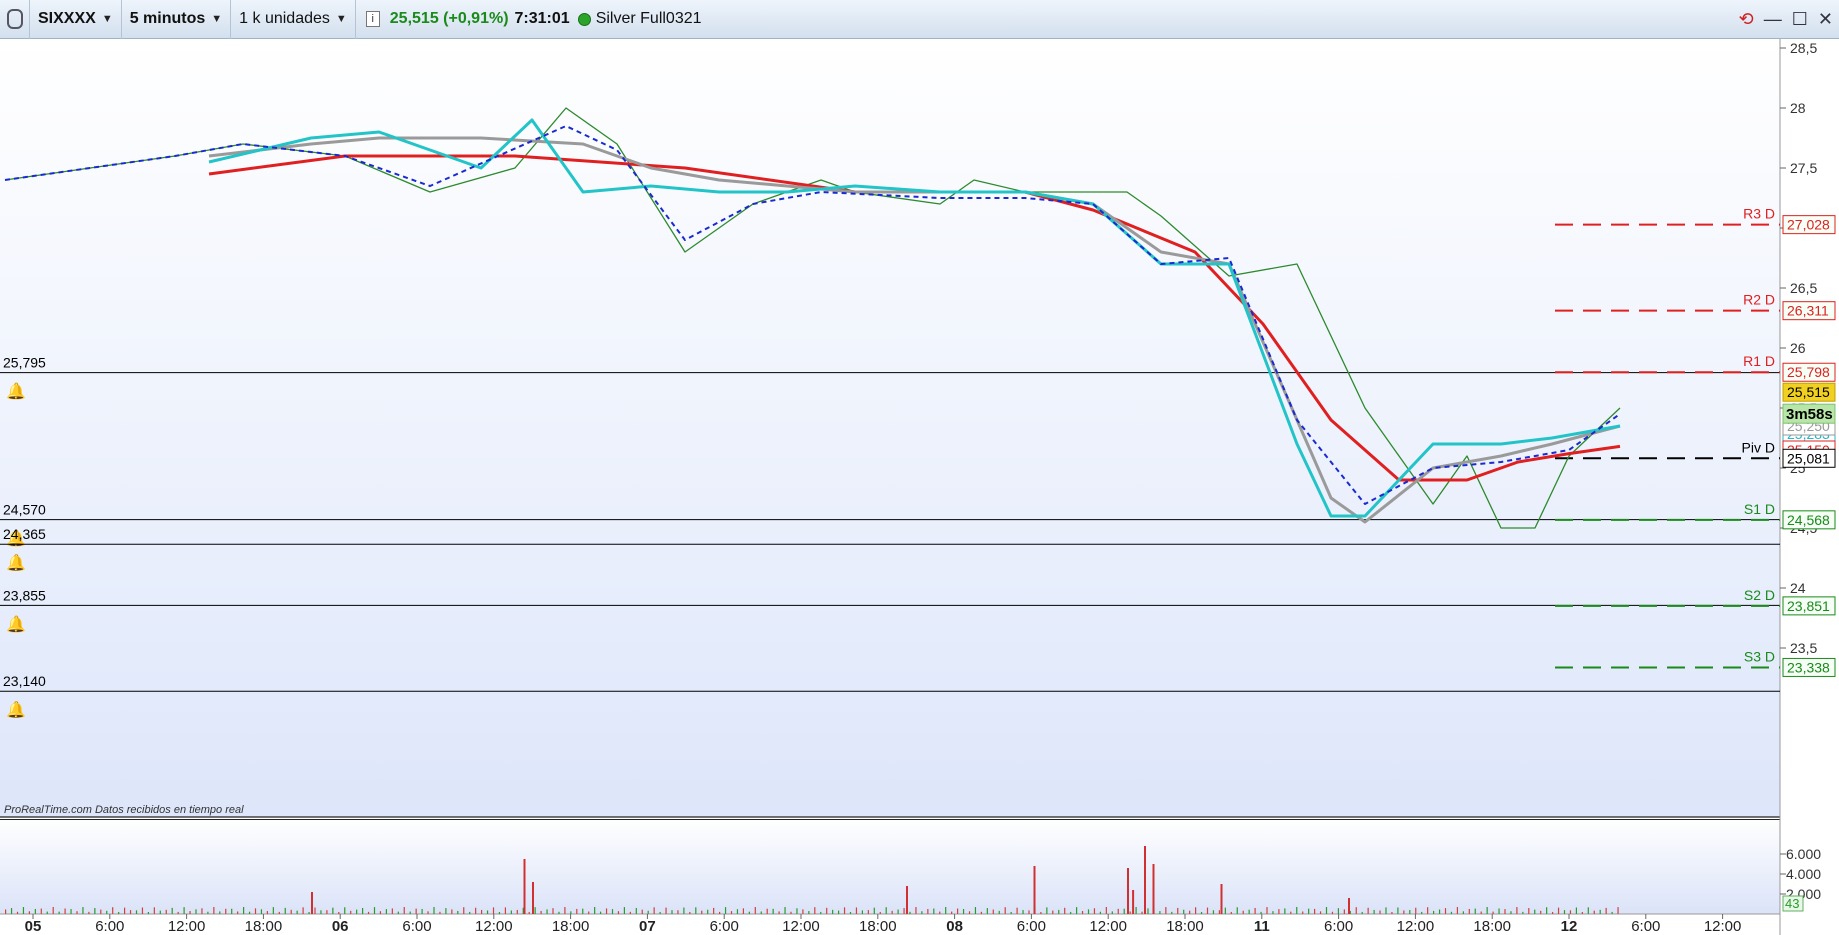 The height and width of the screenshot is (935, 1839). I want to click on prorealtime-logo-icon, so click(15, 19).